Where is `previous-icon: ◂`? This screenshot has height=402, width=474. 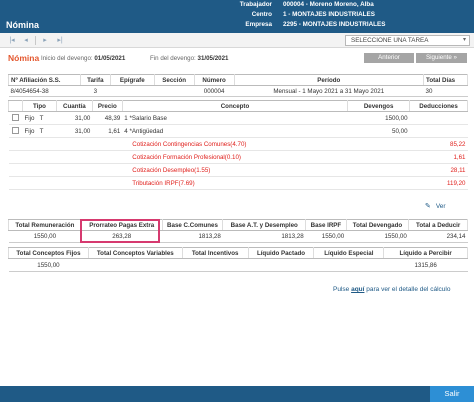
previous-icon: ◂ is located at coordinates (26, 40).